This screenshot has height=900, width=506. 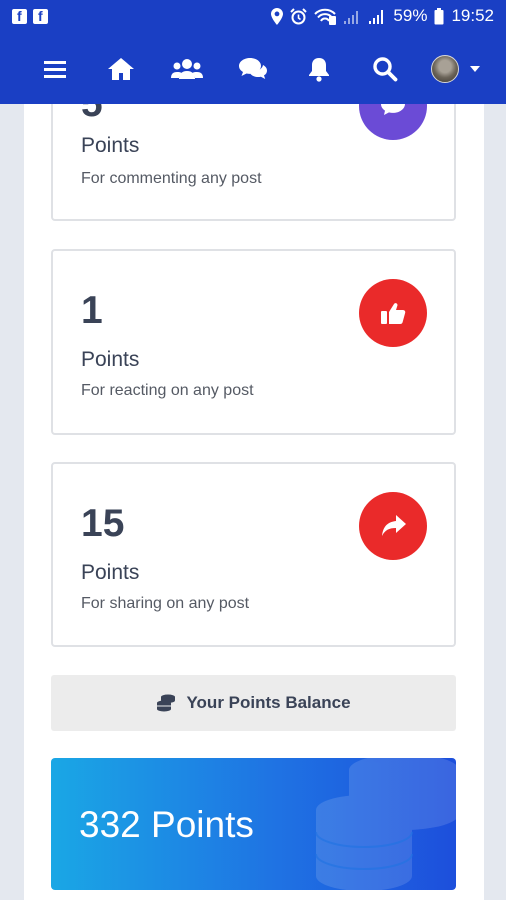 I want to click on notifications-bell-icon, so click(x=319, y=69).